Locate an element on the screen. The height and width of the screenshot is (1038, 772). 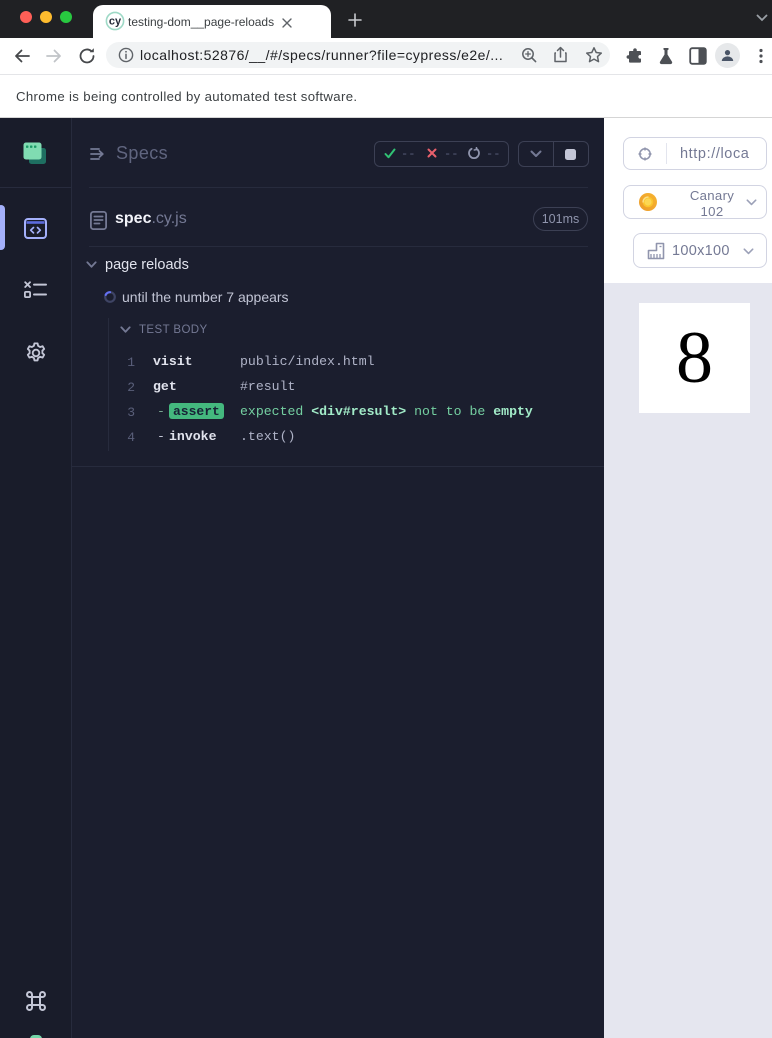
svg-text: cy is located at coordinates (115, 22).